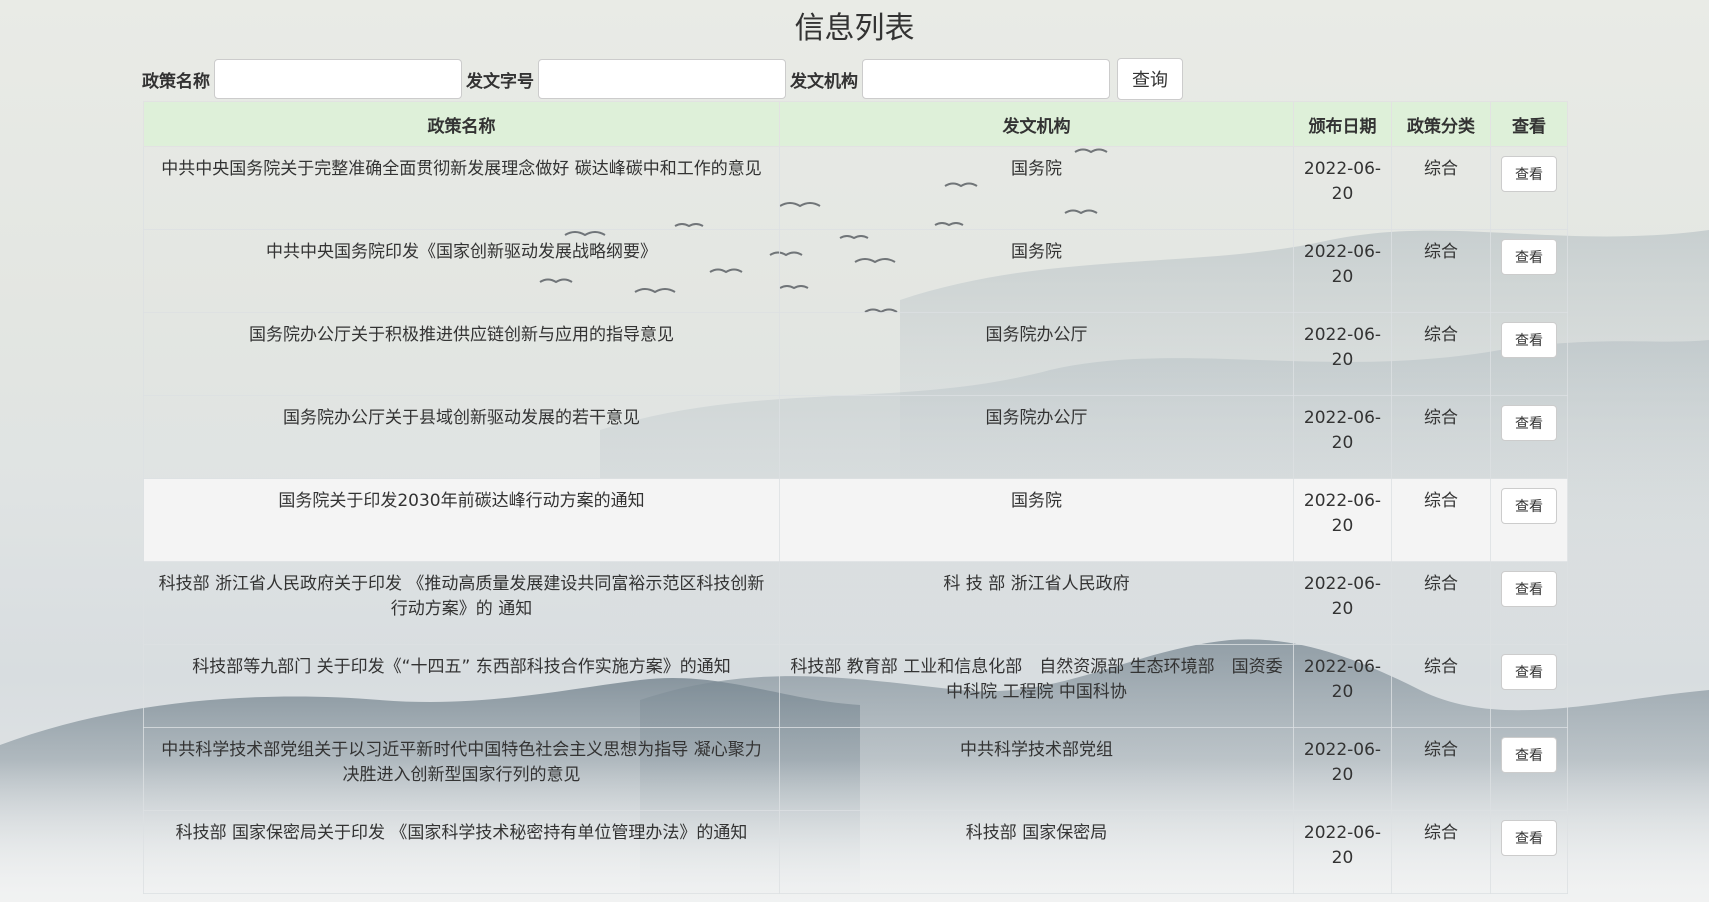  Describe the element at coordinates (461, 520) in the screenshot. I see `cell-policy-name: 国务院关于印发2030年前碳达峰行动方案的通知` at that location.